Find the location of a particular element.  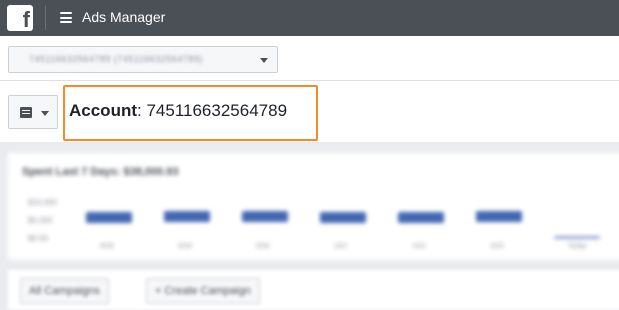

facebook-logo-letter: f is located at coordinates (26, 19).